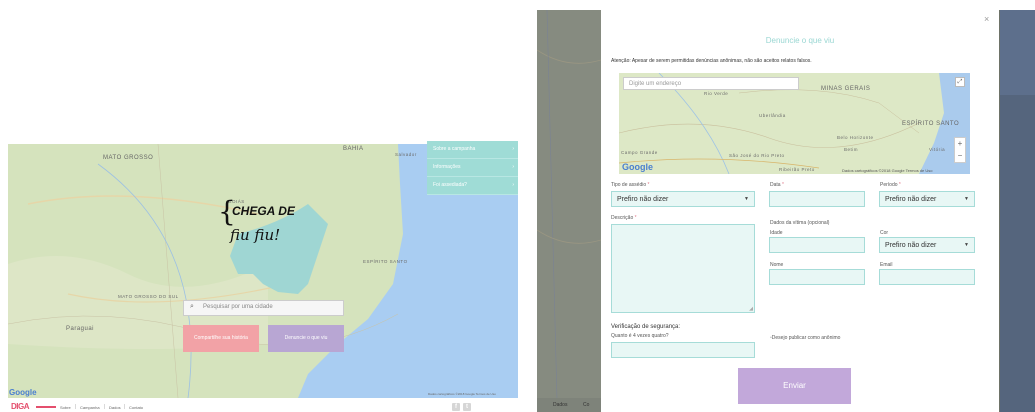 This screenshot has width=1035, height=412. I want to click on close-icon: ×, so click(986, 19).